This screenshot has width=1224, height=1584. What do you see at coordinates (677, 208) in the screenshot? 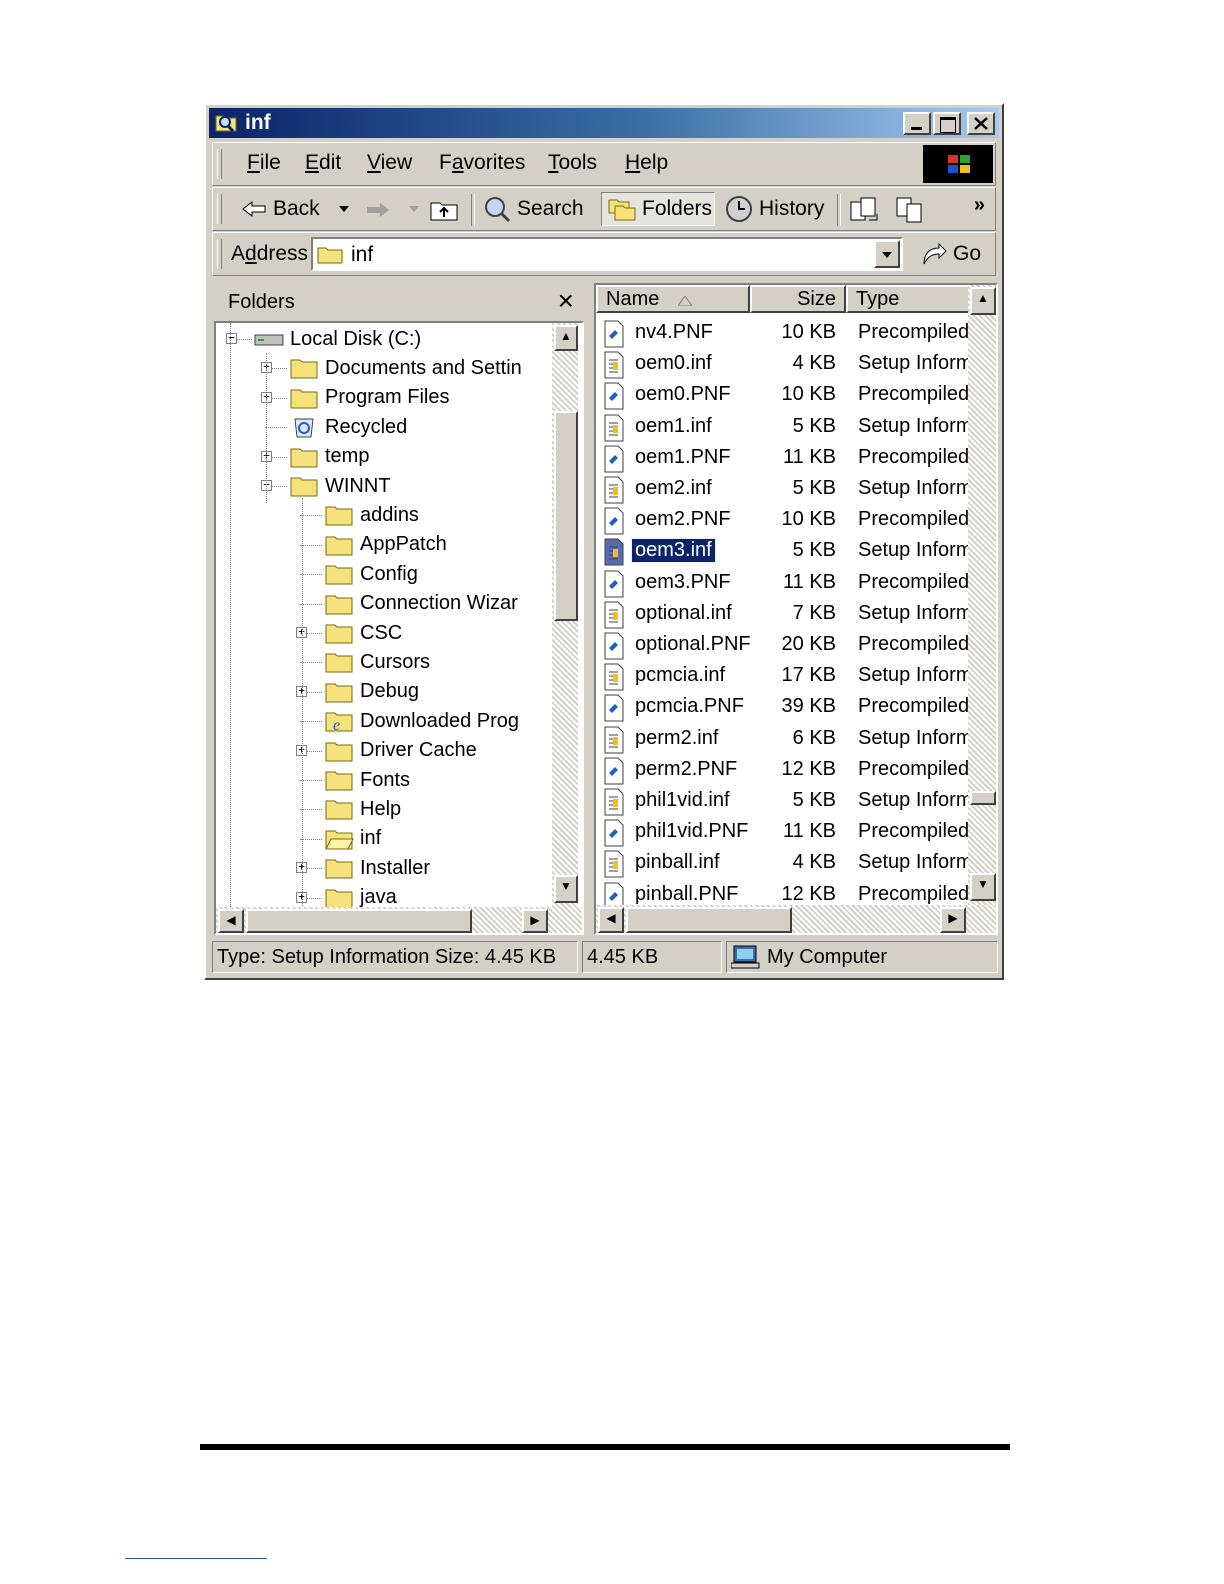
I see `folders-label: Folders` at bounding box center [677, 208].